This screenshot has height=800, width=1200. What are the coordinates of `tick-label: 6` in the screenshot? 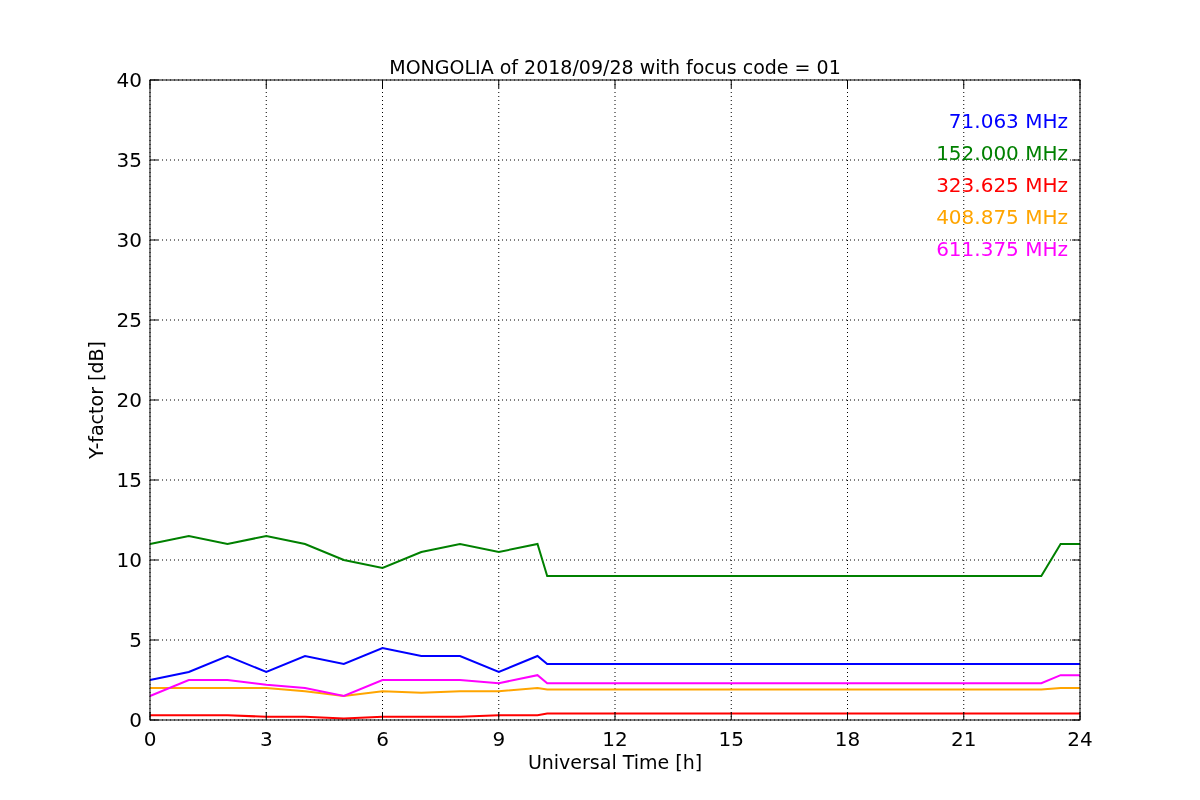 It's located at (382, 739).